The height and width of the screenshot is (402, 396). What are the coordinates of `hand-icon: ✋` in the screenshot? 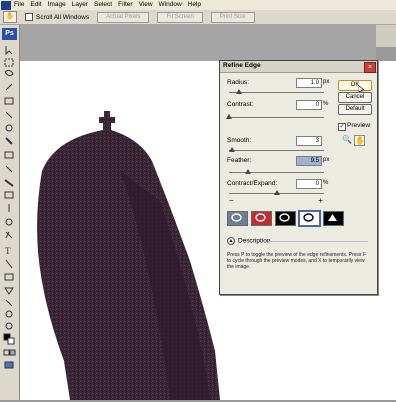 It's located at (359, 140).